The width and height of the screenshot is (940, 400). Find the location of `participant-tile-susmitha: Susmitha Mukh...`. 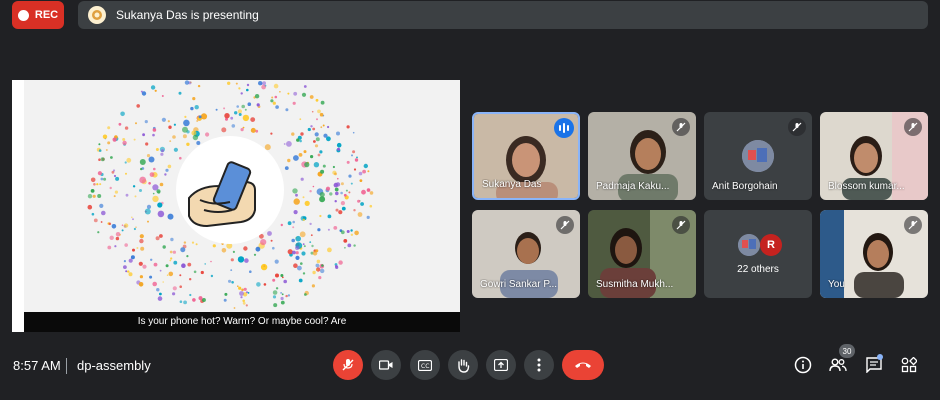

participant-tile-susmitha: Susmitha Mukh... is located at coordinates (642, 254).